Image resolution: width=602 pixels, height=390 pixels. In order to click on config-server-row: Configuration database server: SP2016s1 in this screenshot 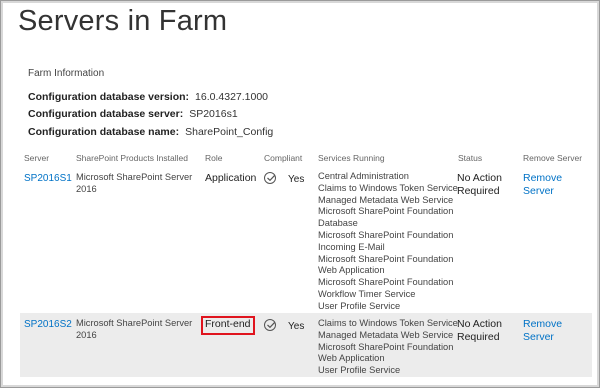, I will do `click(150, 115)`.